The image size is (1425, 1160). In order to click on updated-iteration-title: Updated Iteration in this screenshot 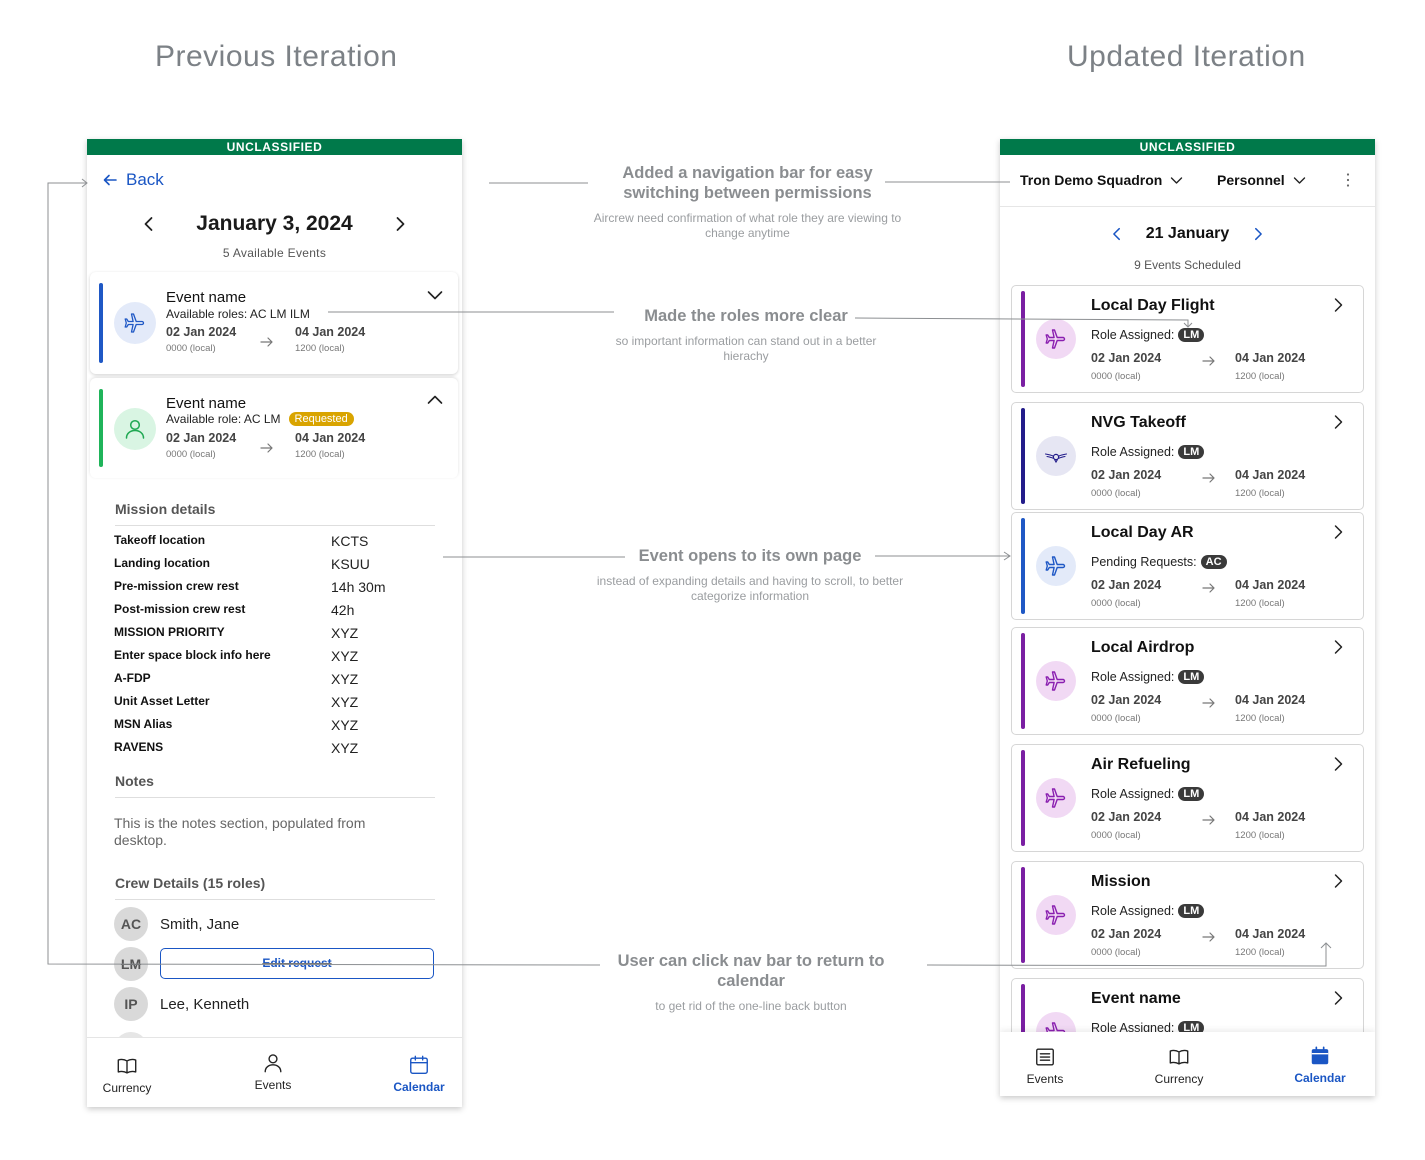, I will do `click(1186, 56)`.